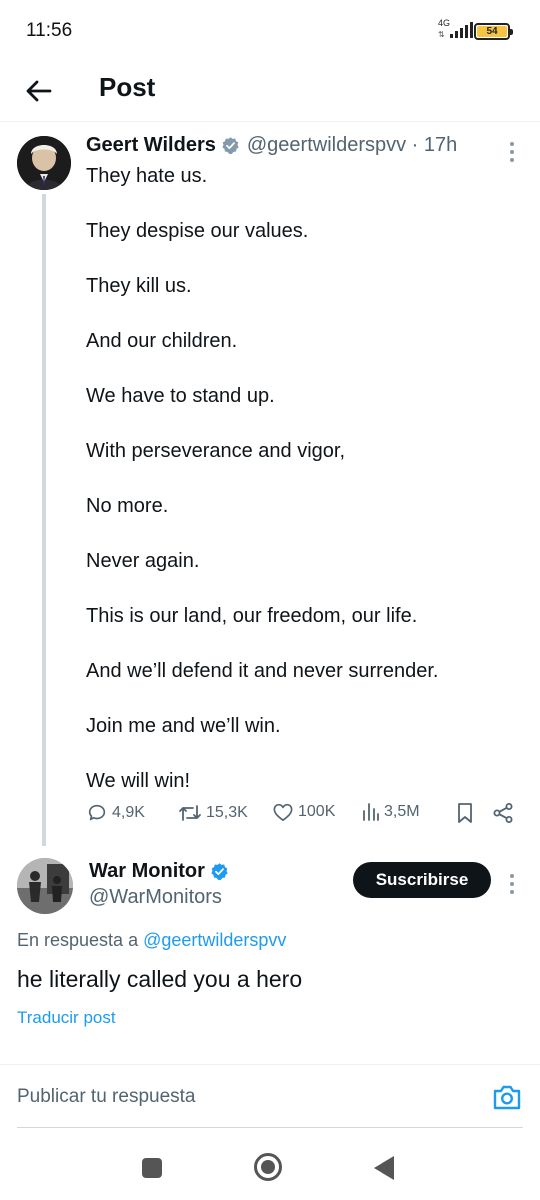  I want to click on back-button, so click(39, 91).